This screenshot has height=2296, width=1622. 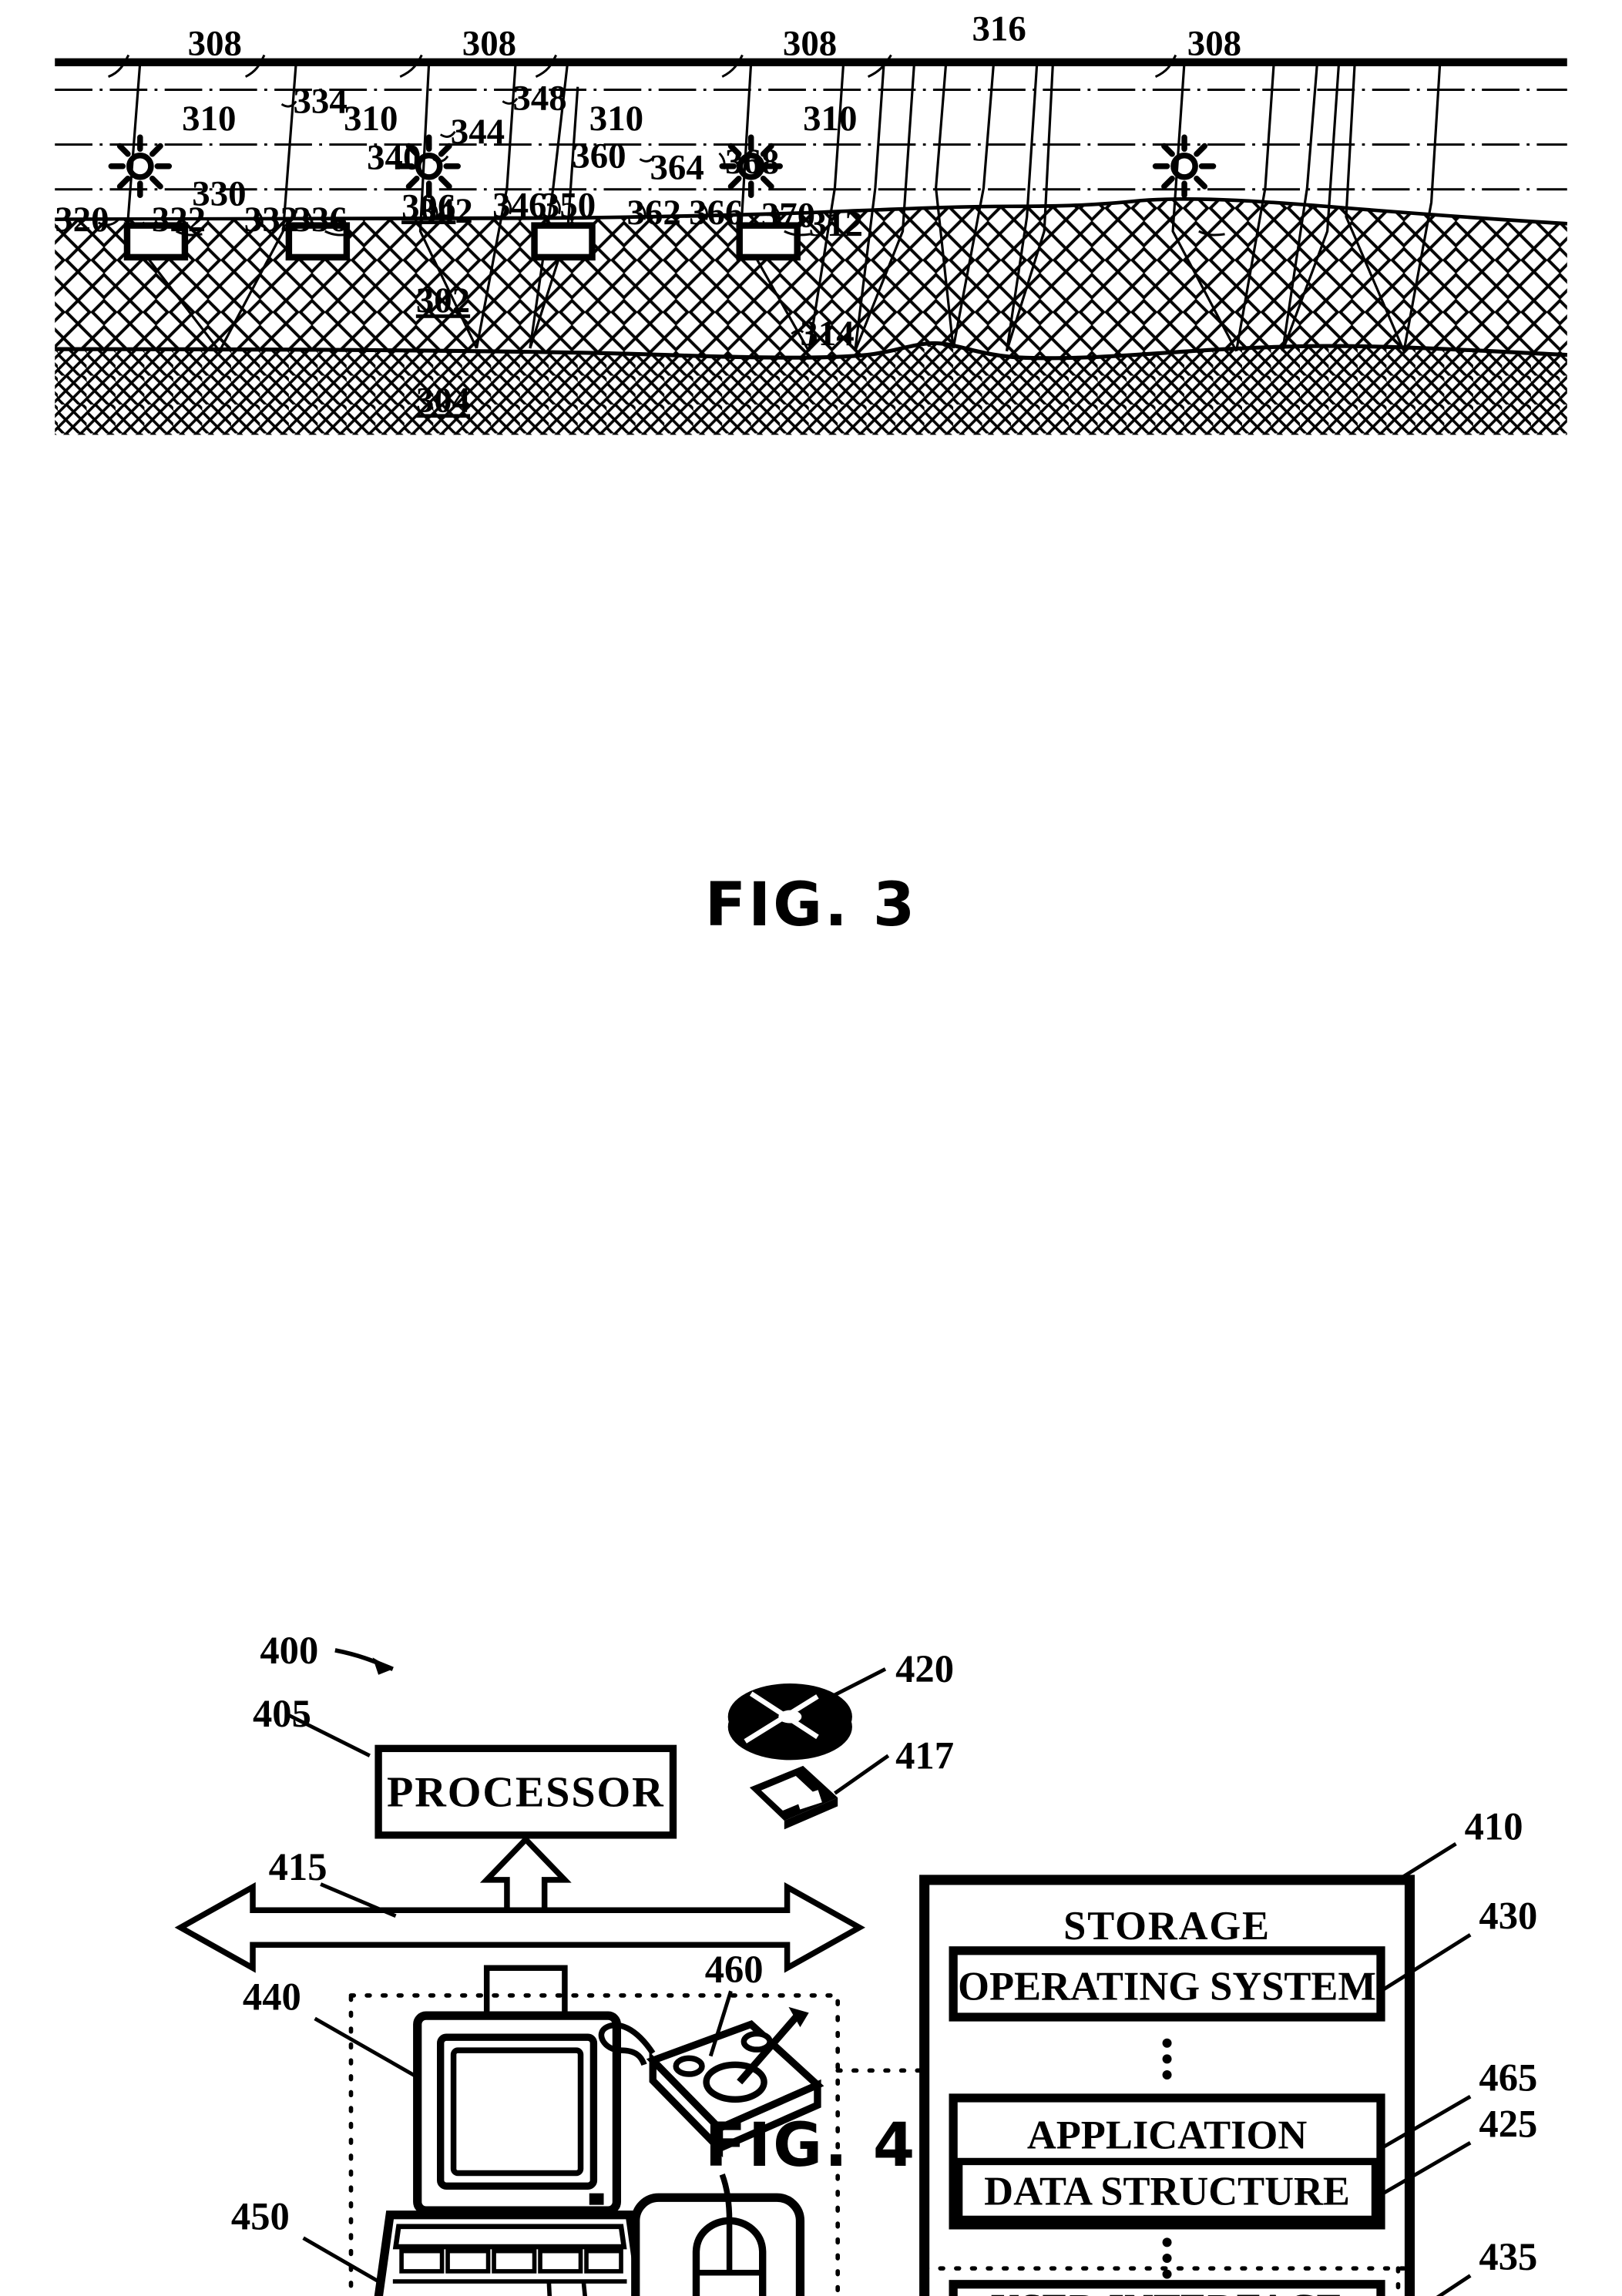 I want to click on ref-368: 368, so click(x=752, y=162).